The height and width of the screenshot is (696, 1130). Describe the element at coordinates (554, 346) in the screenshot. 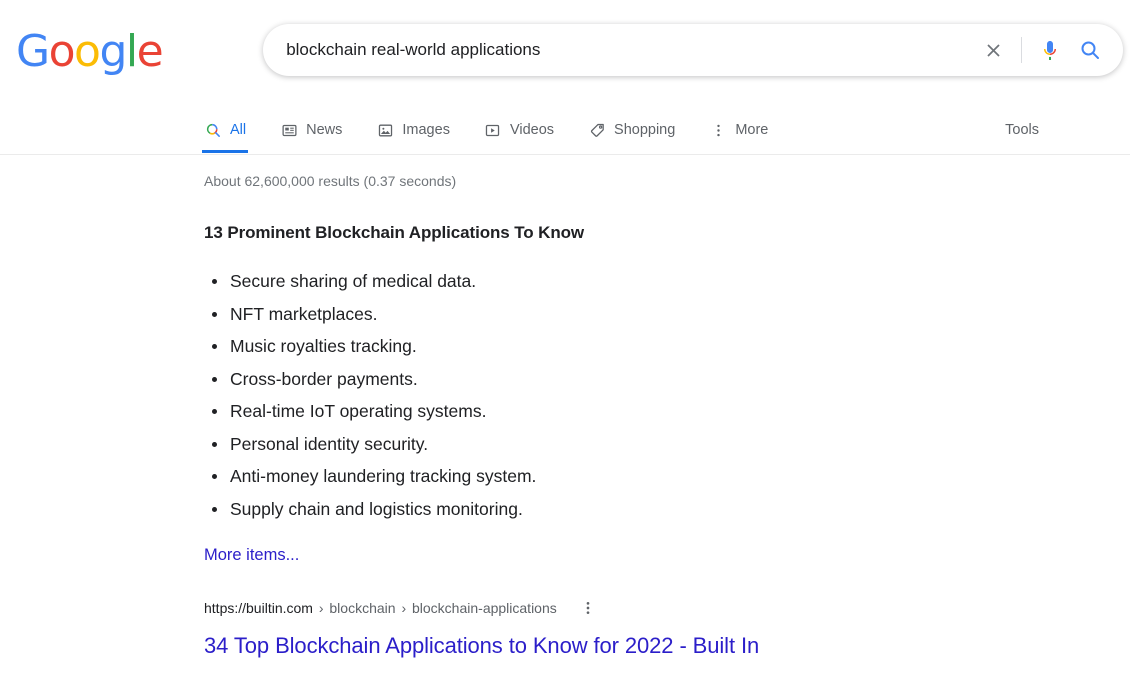

I see `list-item: Music royalties tracking.` at that location.